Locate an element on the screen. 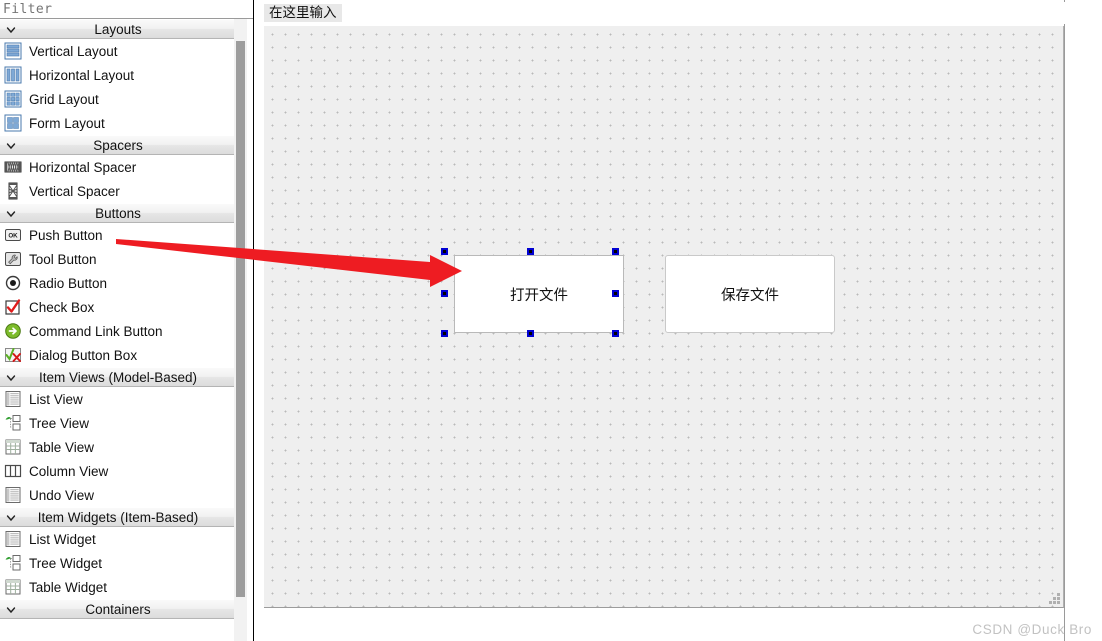  widget-item-label: Check Box is located at coordinates (62, 307).